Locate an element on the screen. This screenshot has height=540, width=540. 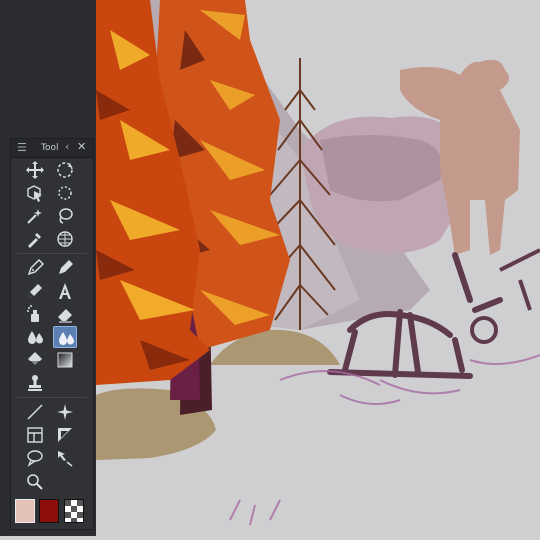
rotate-canvas-icon is located at coordinates (65, 170).